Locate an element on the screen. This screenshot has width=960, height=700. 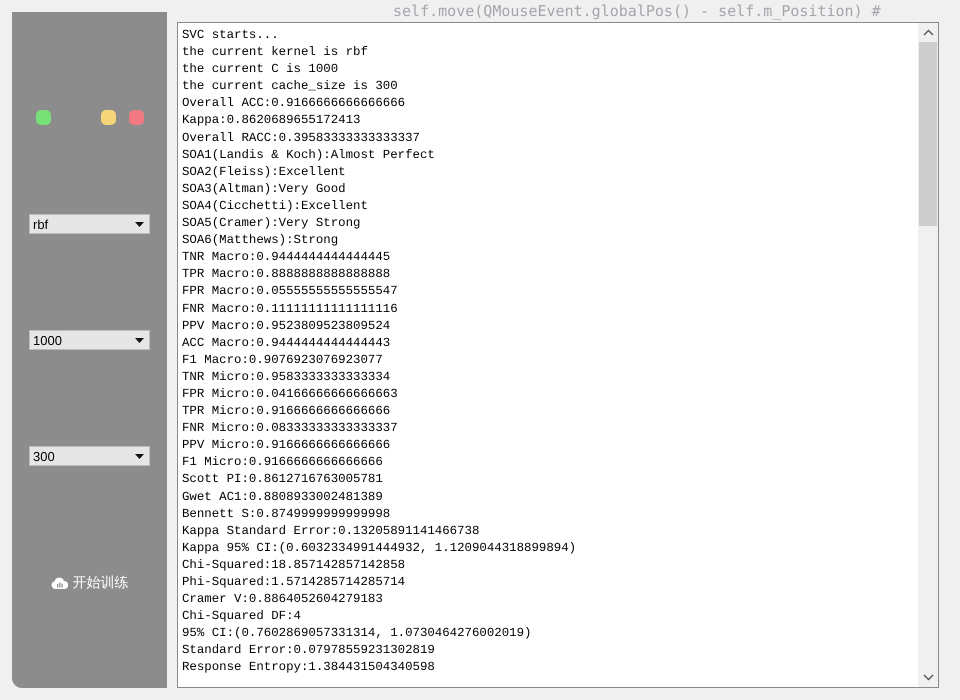
output-line: PPV Macro:0.9523809523809524 is located at coordinates (287, 326).